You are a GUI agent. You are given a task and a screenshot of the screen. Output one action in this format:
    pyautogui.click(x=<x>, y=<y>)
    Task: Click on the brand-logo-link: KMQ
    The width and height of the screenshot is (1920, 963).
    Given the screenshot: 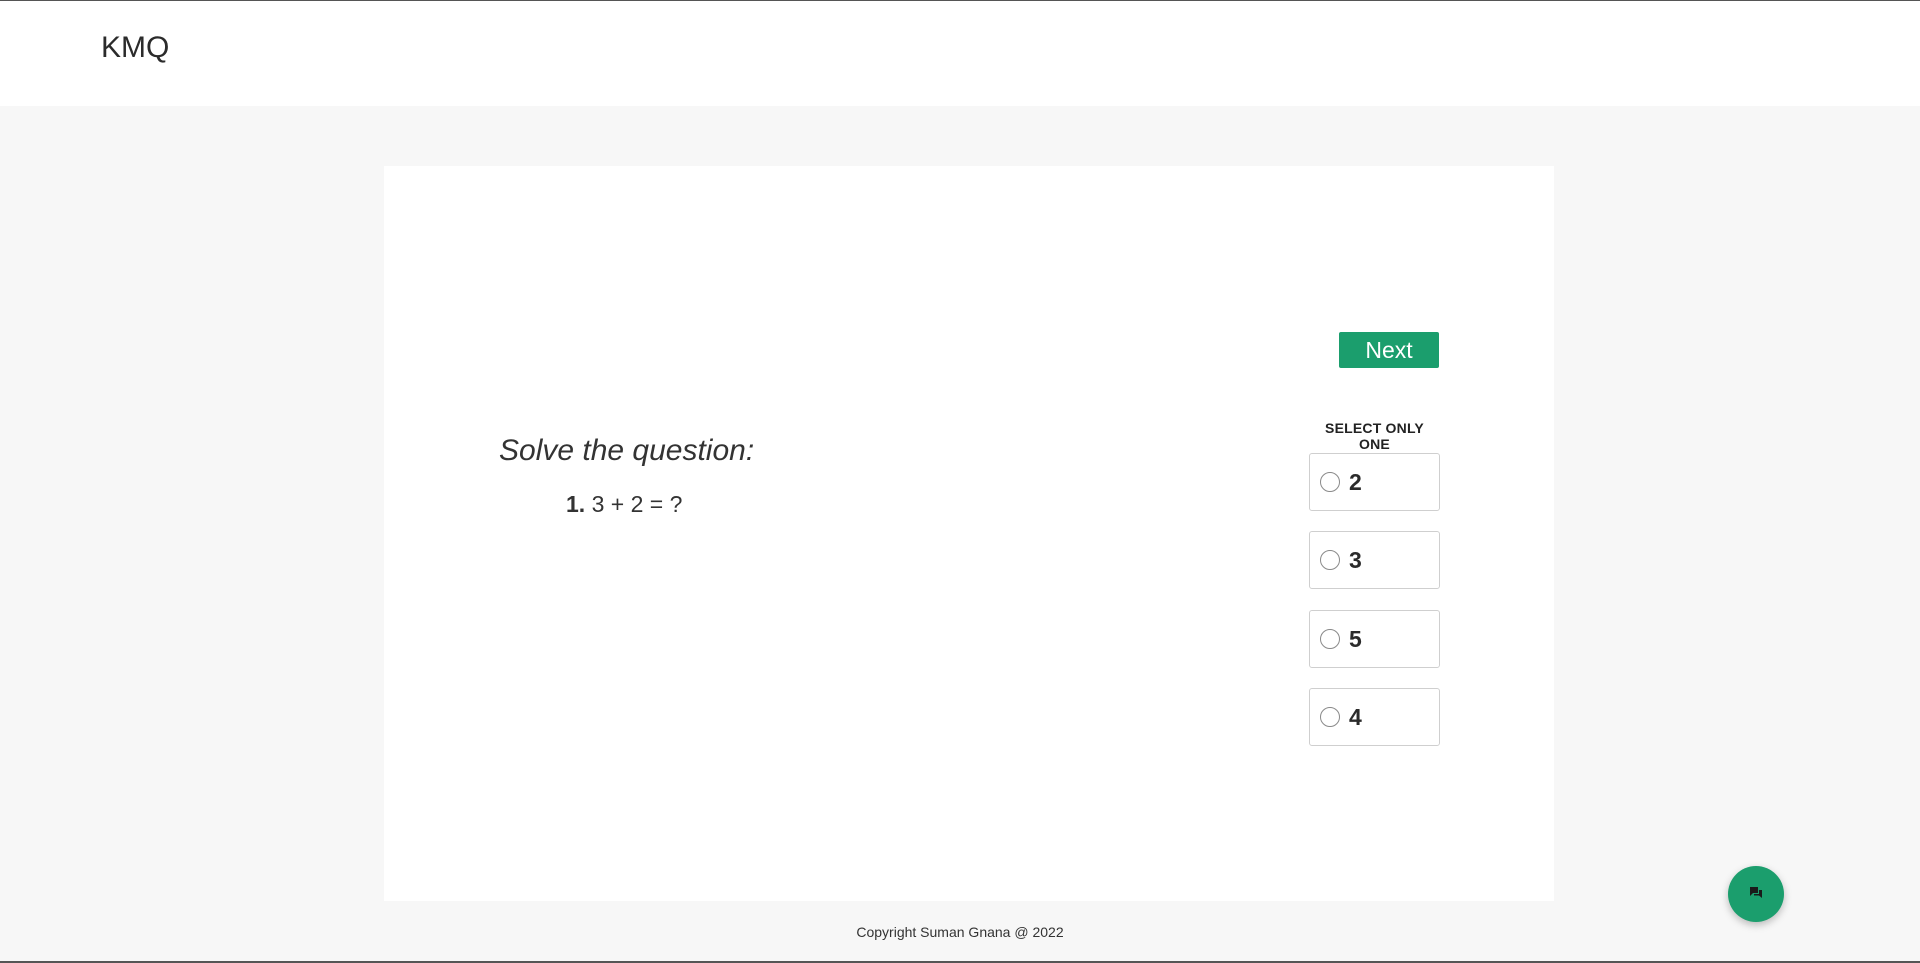 What is the action you would take?
    pyautogui.click(x=135, y=48)
    